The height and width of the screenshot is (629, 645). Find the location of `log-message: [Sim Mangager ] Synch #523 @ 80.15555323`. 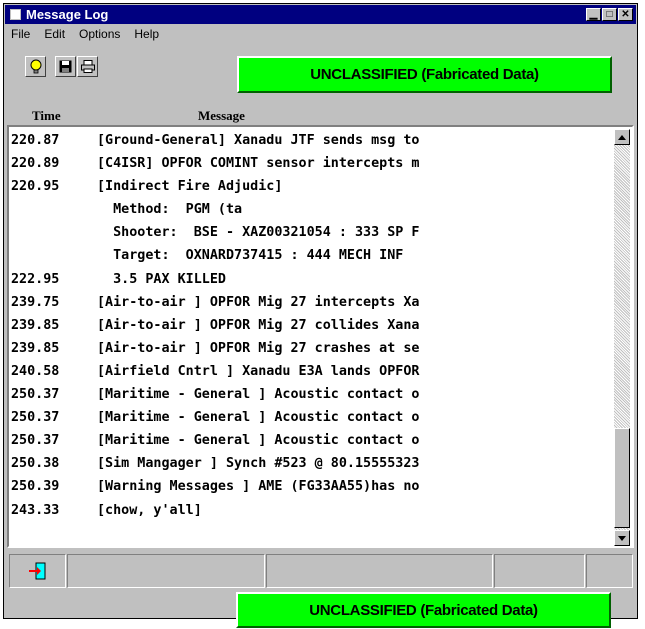

log-message: [Sim Mangager ] Synch #523 @ 80.15555323 is located at coordinates (258, 464).